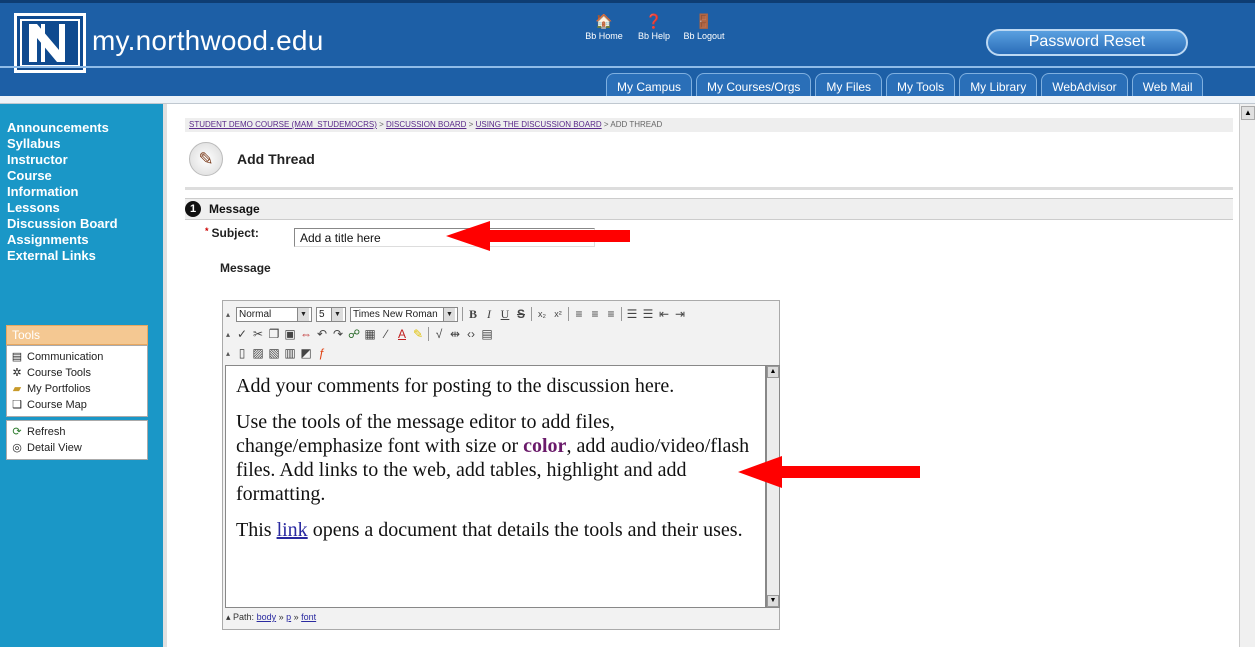  What do you see at coordinates (1087, 42) in the screenshot?
I see `password-reset-button: Password Reset` at bounding box center [1087, 42].